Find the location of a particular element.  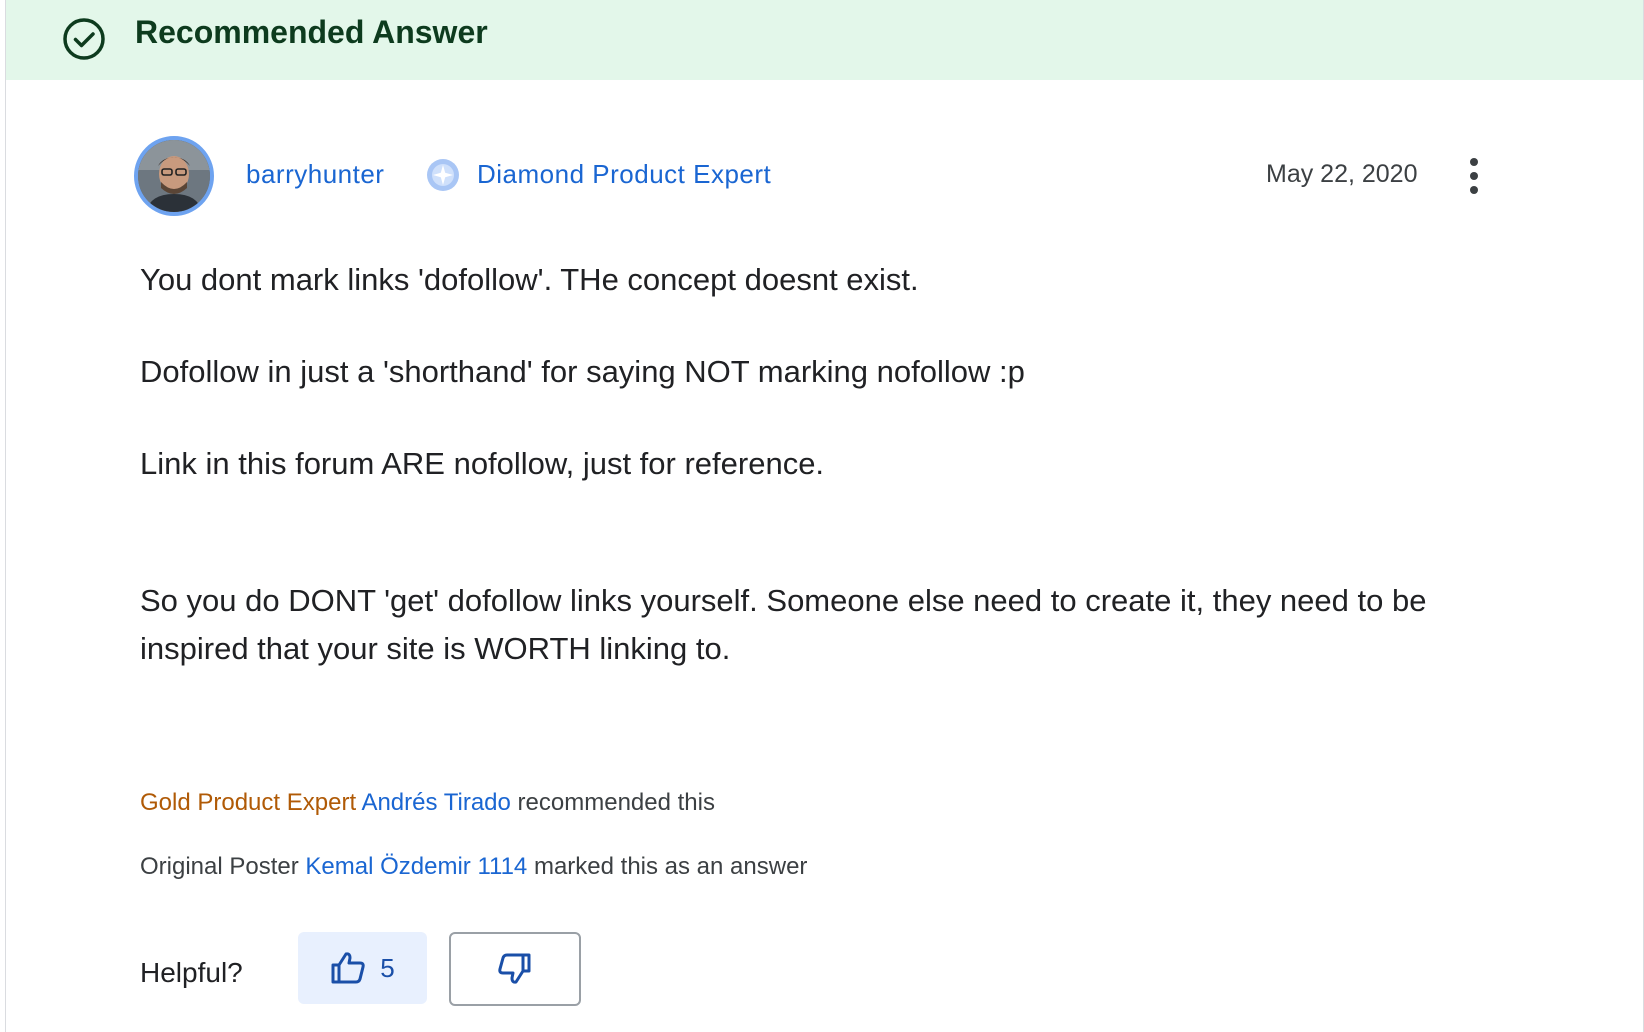

thumb-down-icon is located at coordinates (514, 968).